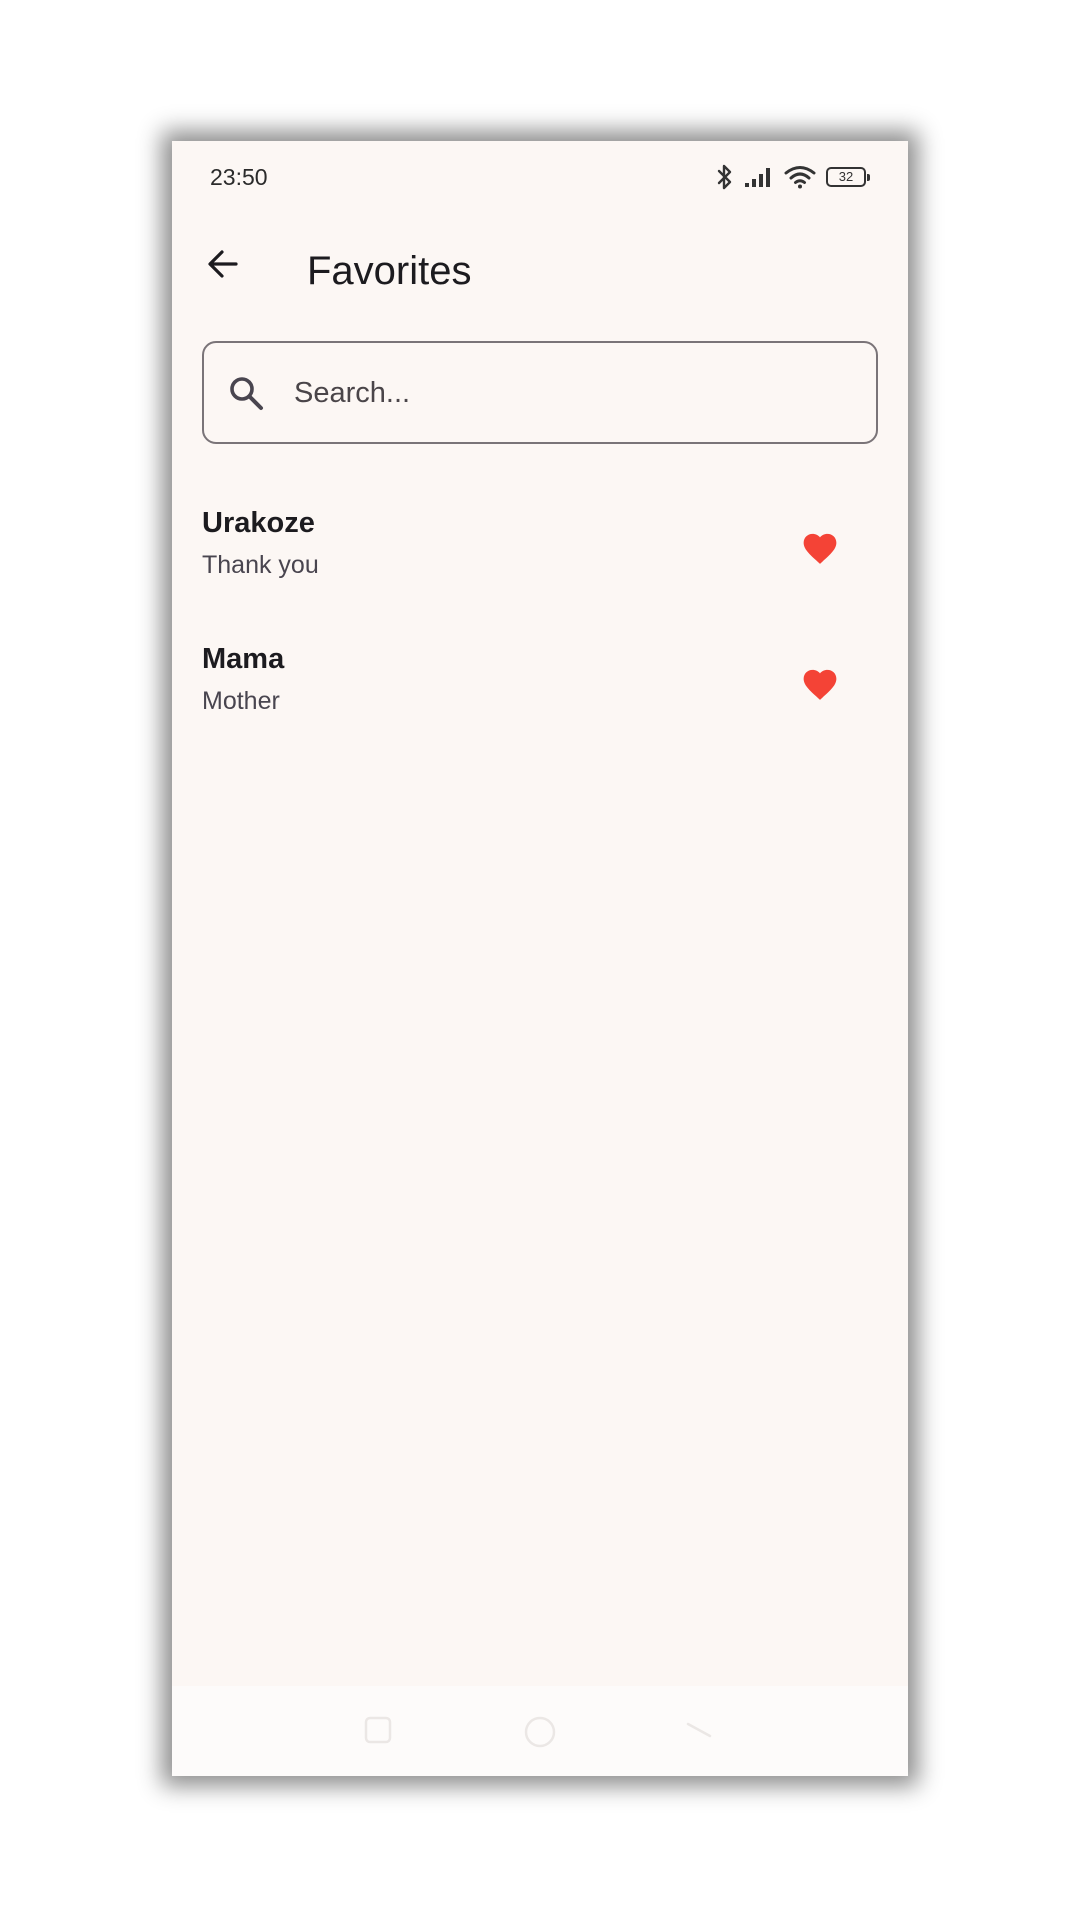  I want to click on item-word: Urakoze, so click(258, 523).